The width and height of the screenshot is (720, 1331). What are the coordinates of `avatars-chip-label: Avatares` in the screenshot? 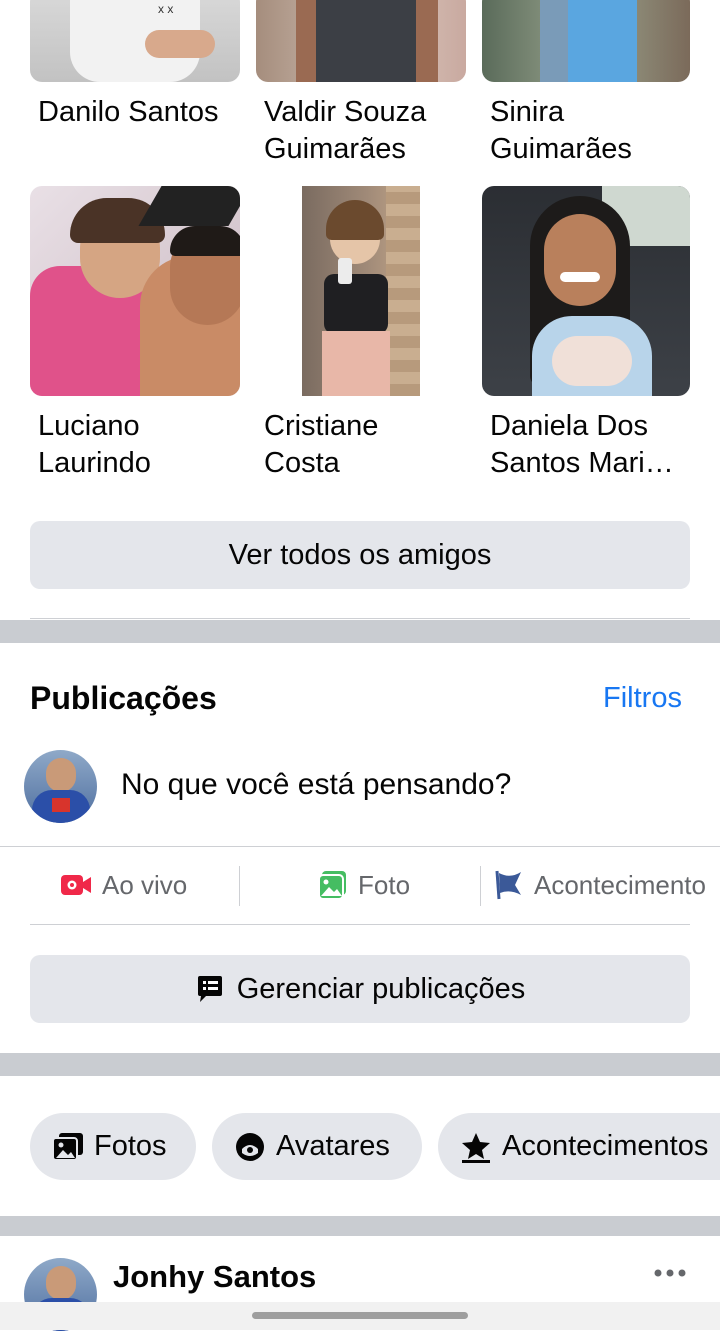 It's located at (333, 1146).